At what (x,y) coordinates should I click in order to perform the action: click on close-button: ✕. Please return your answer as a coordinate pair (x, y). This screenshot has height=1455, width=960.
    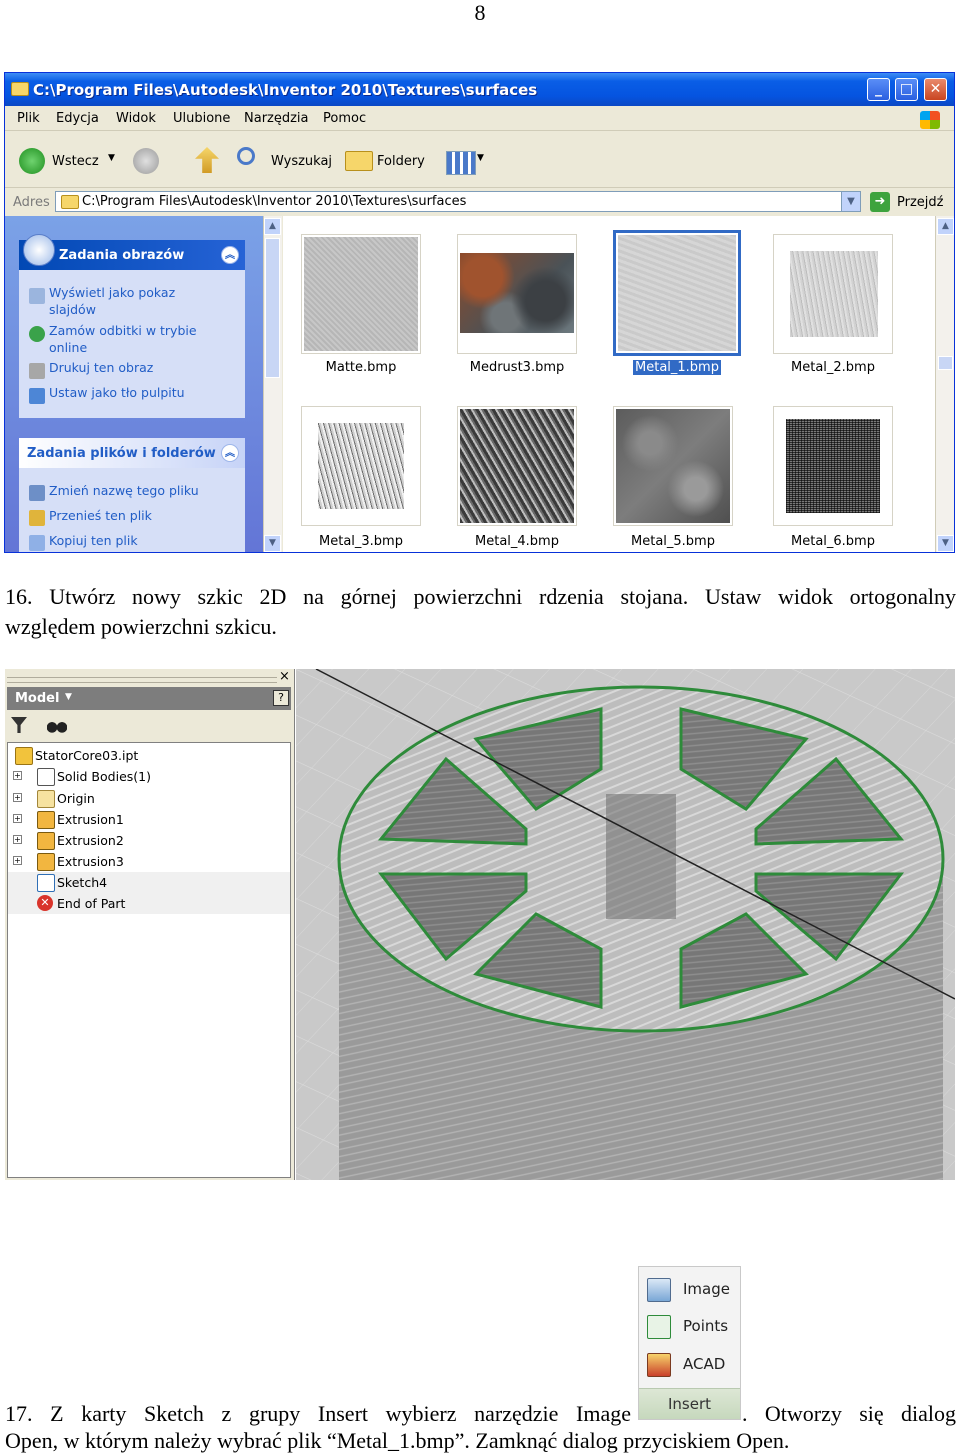
    Looking at the image, I should click on (935, 89).